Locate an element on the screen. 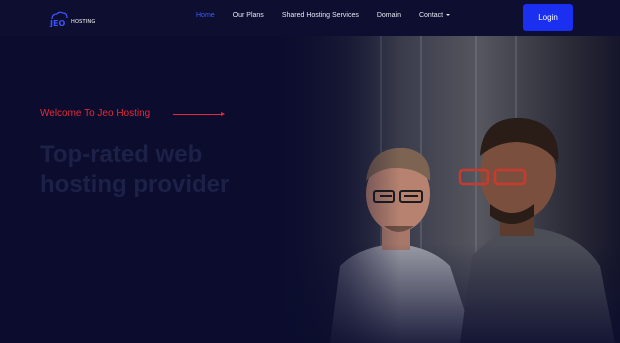 This screenshot has height=343, width=620. cloud-server-icon: JEO is located at coordinates (59, 19).